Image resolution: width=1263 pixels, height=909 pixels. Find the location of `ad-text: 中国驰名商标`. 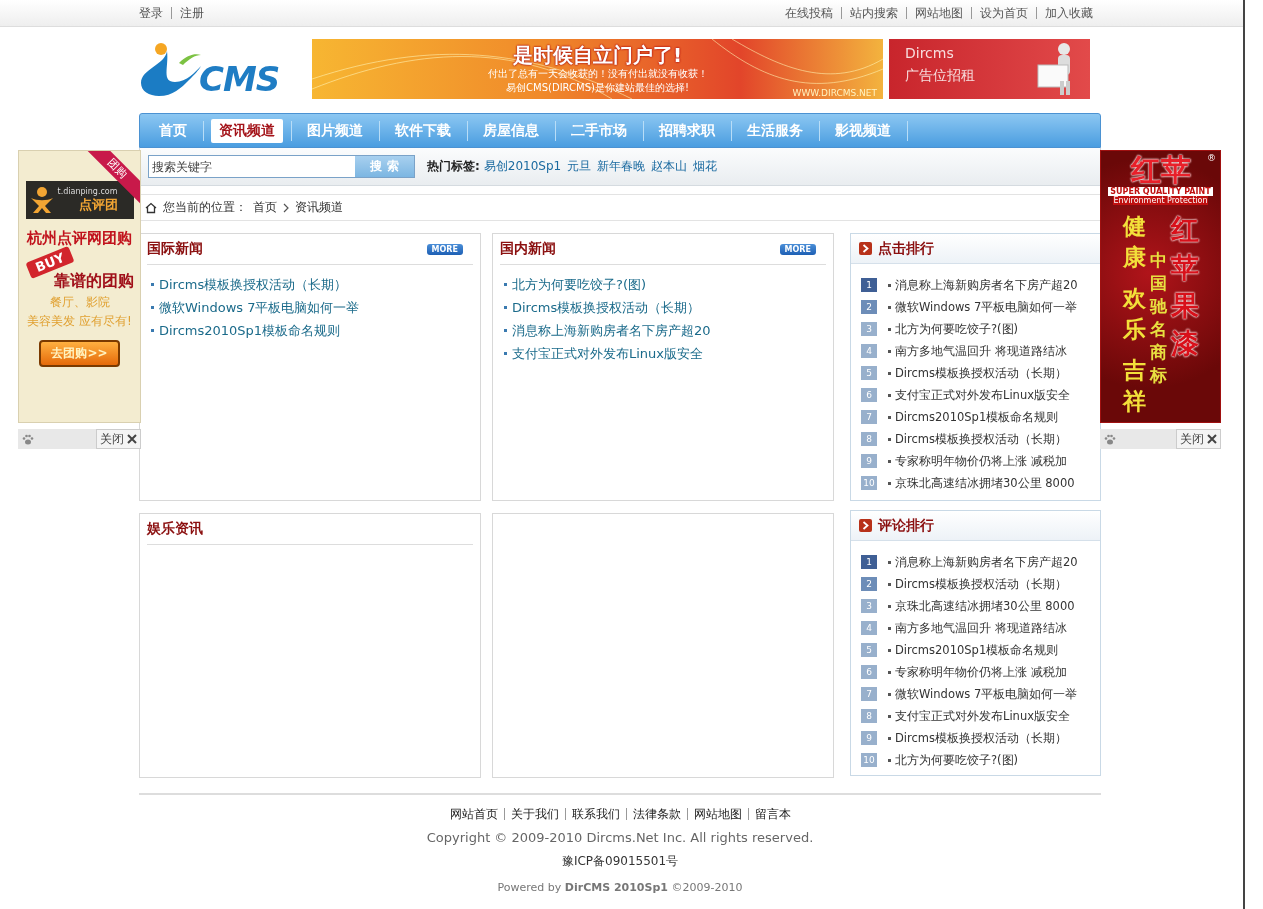

ad-text: 中国驰名商标 is located at coordinates (1158, 318).